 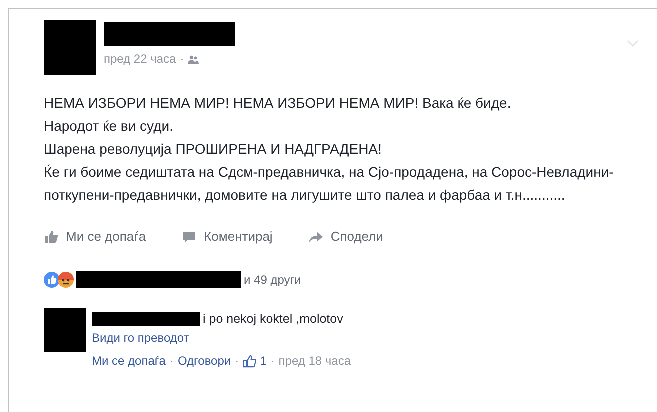 What do you see at coordinates (213, 149) in the screenshot?
I see `post-text: Шарена револуција ПРОШИРЕНА И НАДГРАДЕНА!` at bounding box center [213, 149].